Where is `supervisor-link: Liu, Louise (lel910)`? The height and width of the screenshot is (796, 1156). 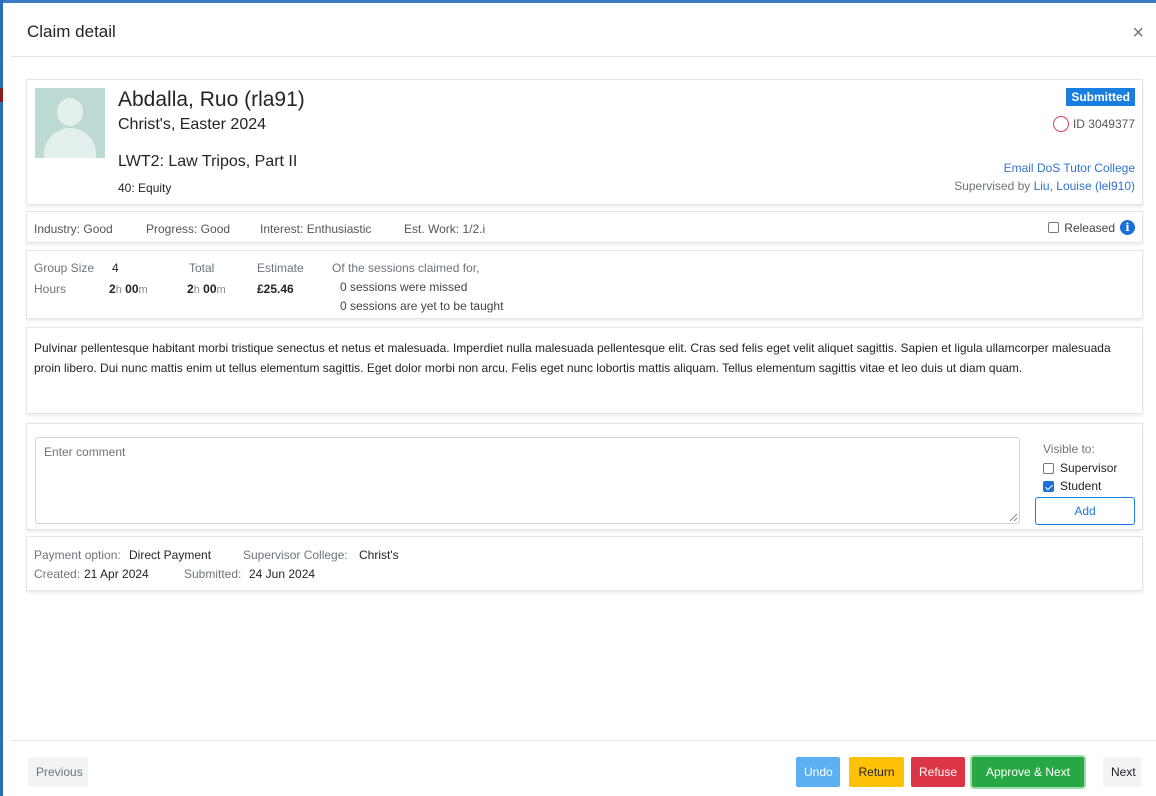
supervisor-link: Liu, Louise (lel910) is located at coordinates (1084, 186).